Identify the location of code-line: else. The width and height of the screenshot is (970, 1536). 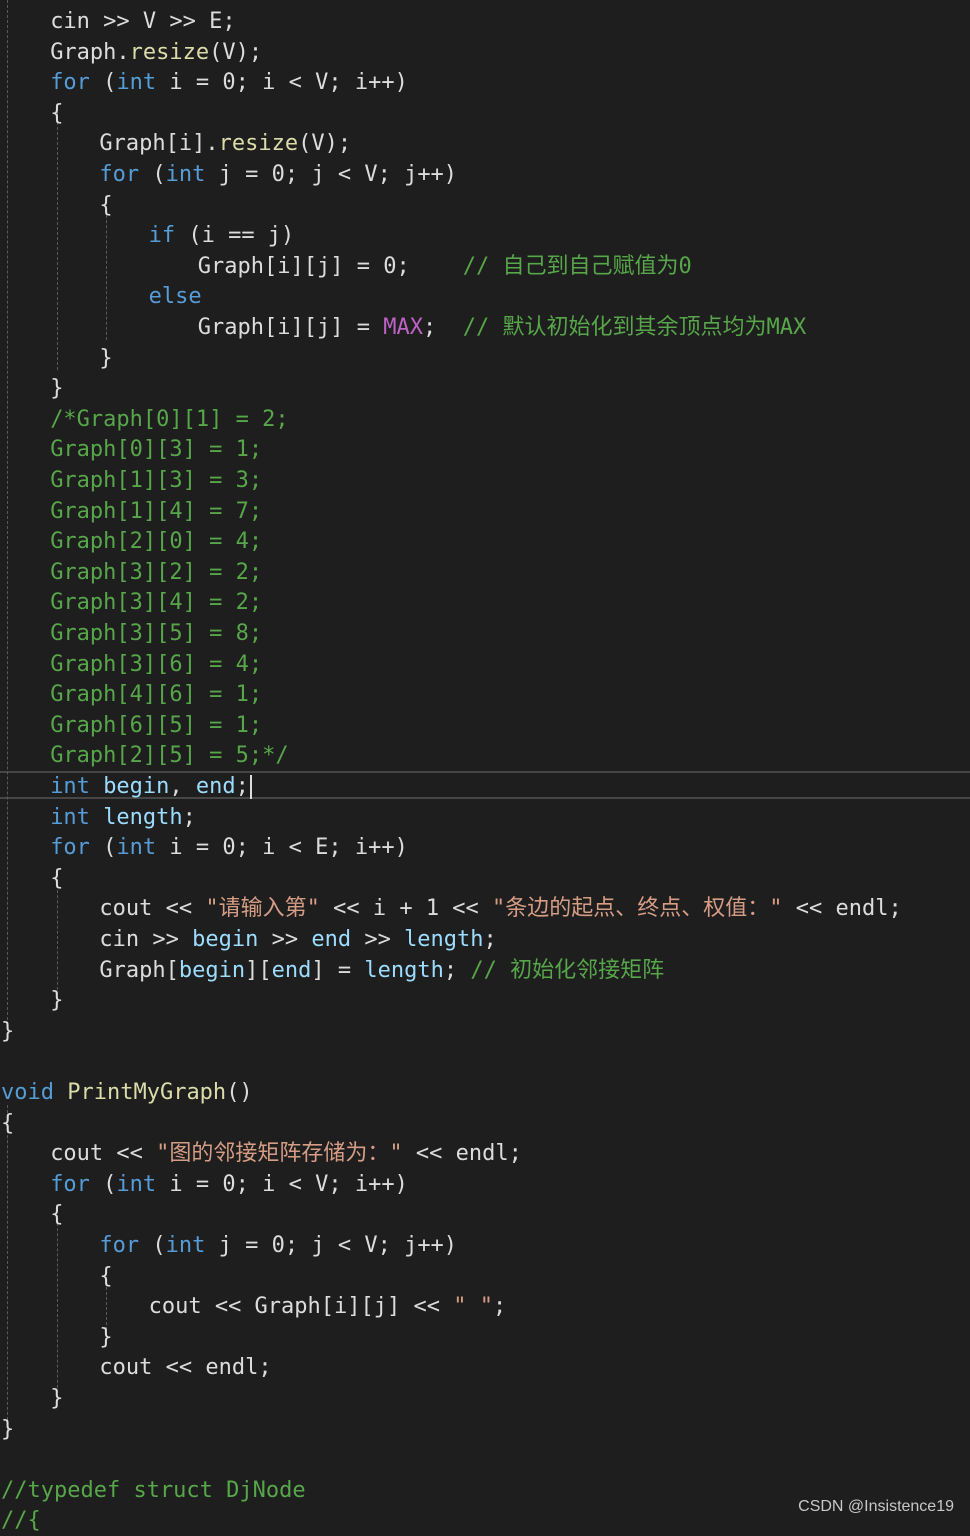
(485, 297).